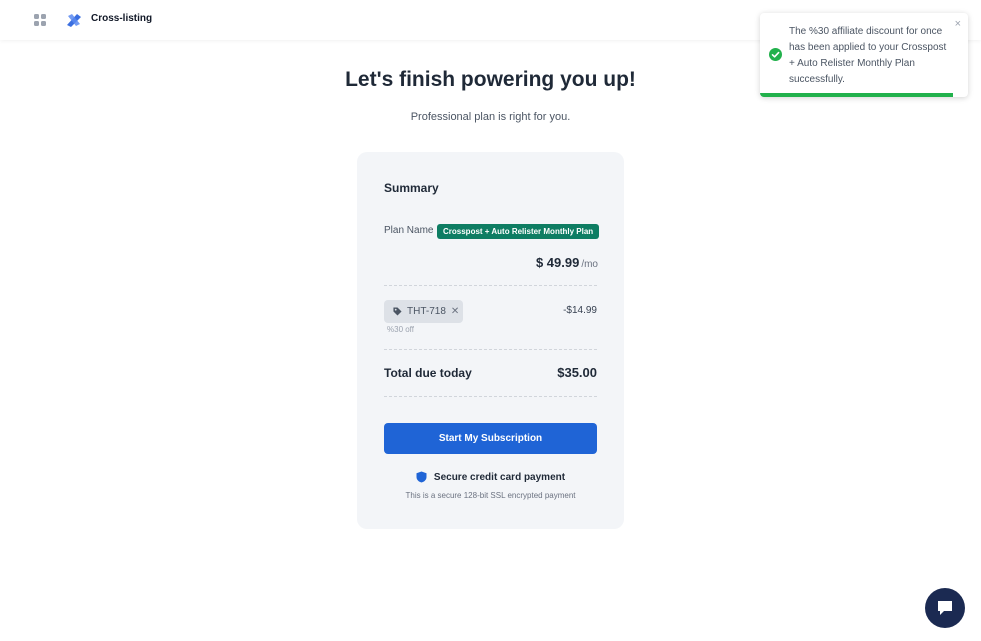 The width and height of the screenshot is (981, 641). What do you see at coordinates (74, 20) in the screenshot?
I see `logo-icon` at bounding box center [74, 20].